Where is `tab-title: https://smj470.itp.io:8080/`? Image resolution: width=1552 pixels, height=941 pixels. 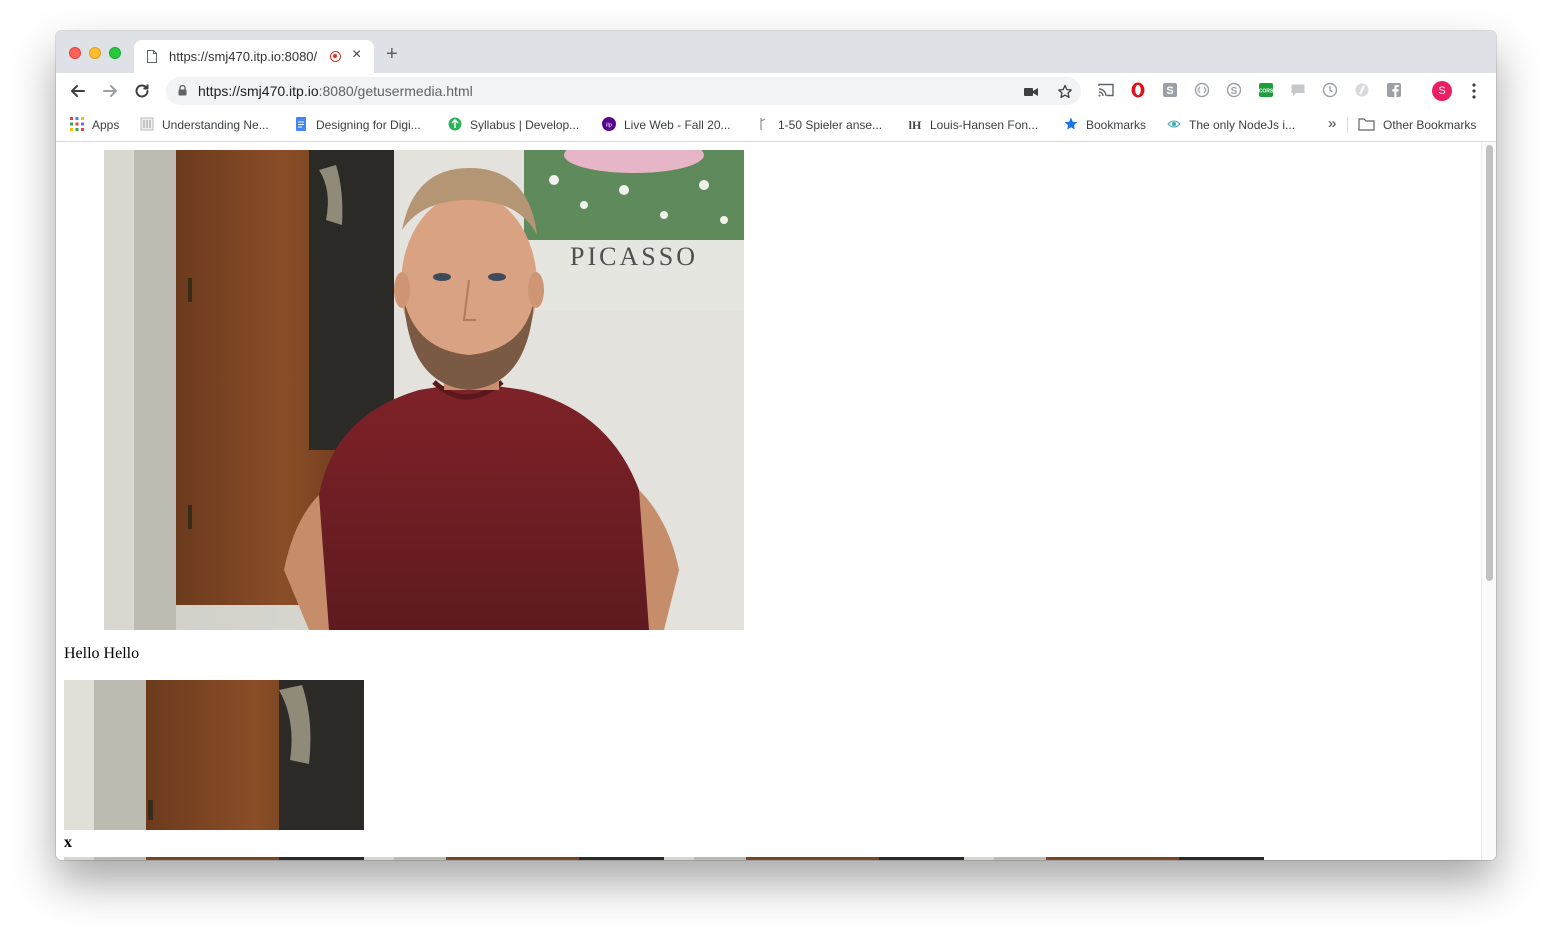
tab-title: https://smj470.itp.io:8080/ is located at coordinates (243, 56).